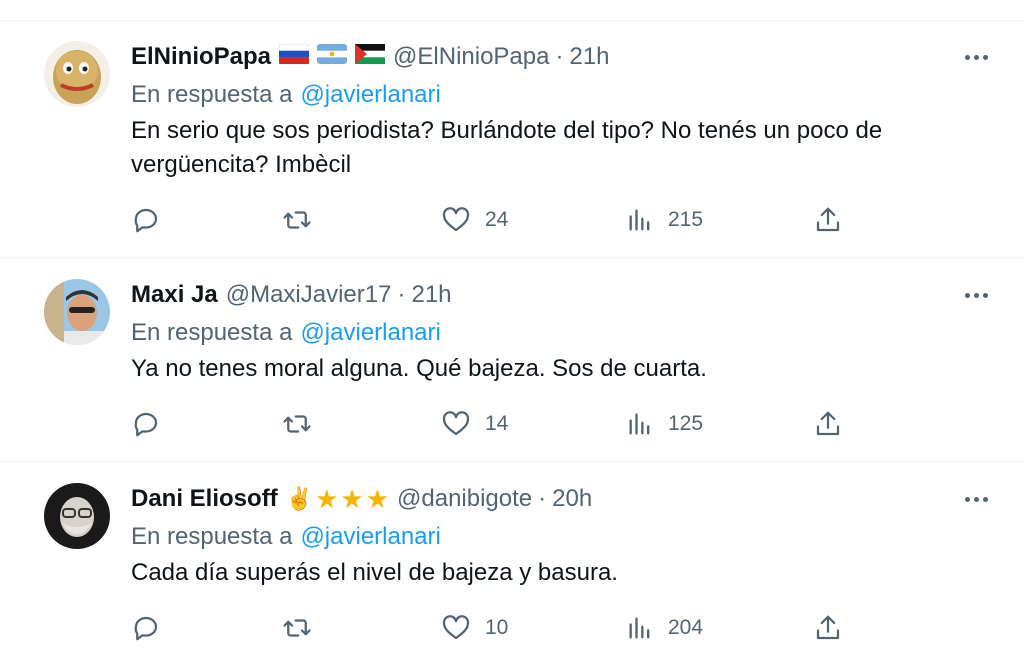 The image size is (1024, 660). I want to click on username: @ElNinioPapa, so click(471, 57).